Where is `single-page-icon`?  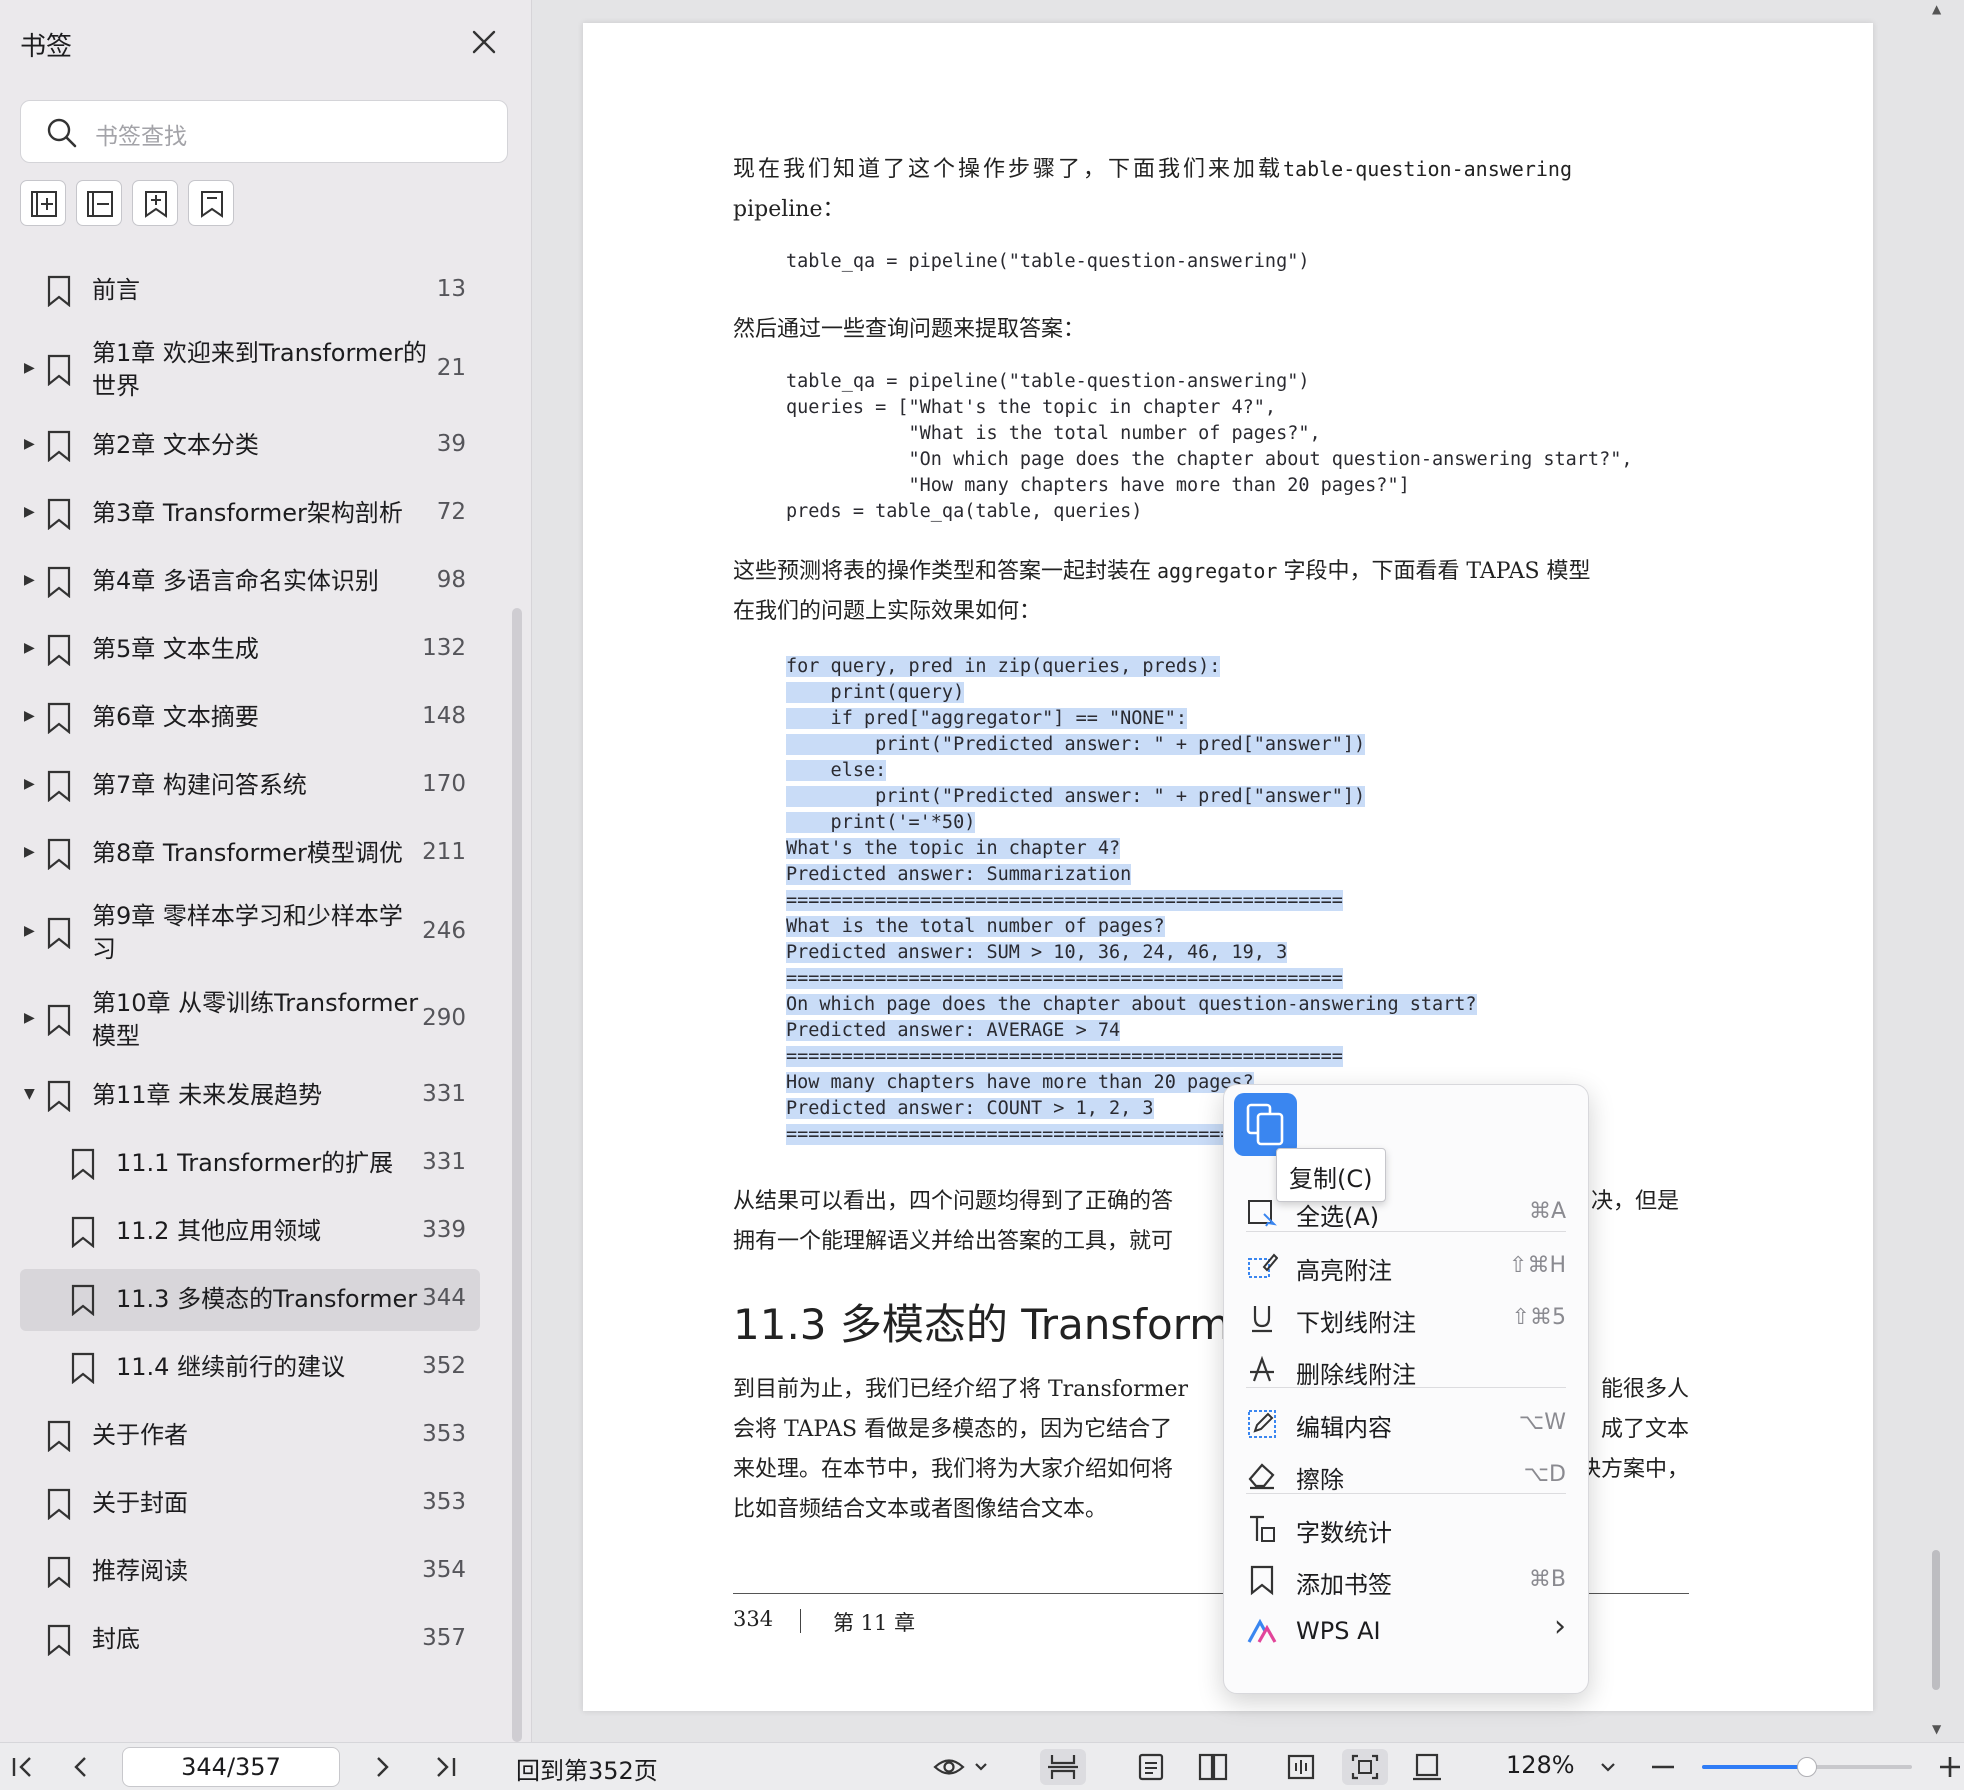 single-page-icon is located at coordinates (1151, 1767).